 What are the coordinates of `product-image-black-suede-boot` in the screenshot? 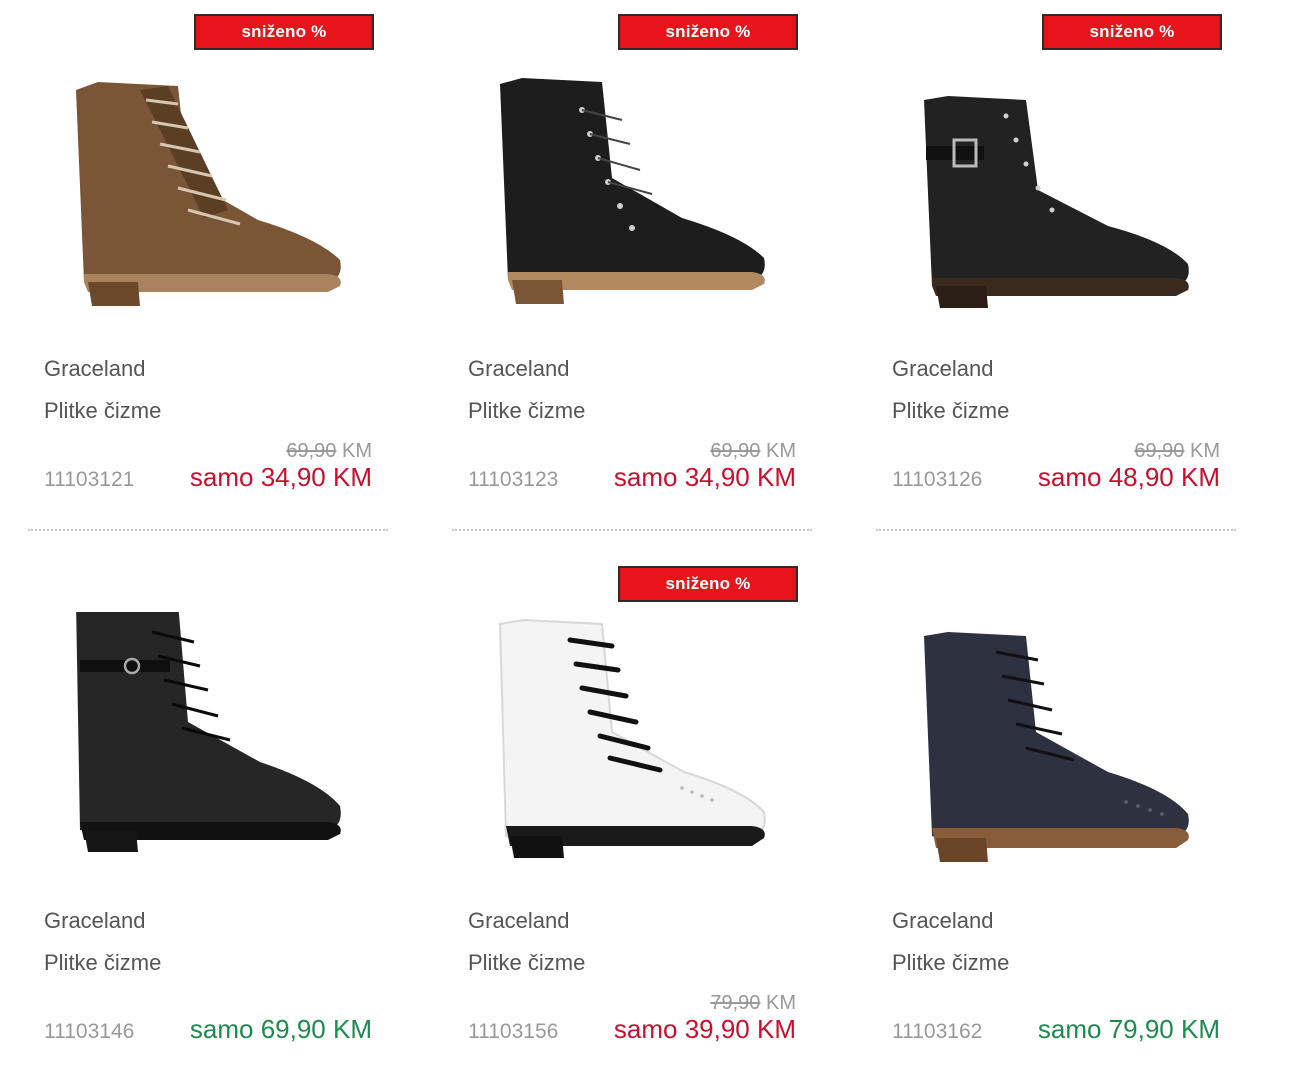 It's located at (632, 190).